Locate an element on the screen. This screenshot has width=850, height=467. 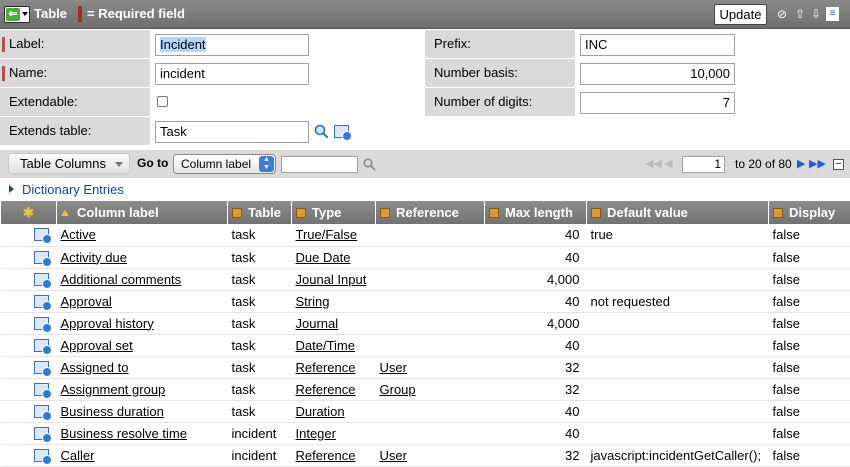
goto-field-select: Column label ▲ ▼ is located at coordinates (224, 164).